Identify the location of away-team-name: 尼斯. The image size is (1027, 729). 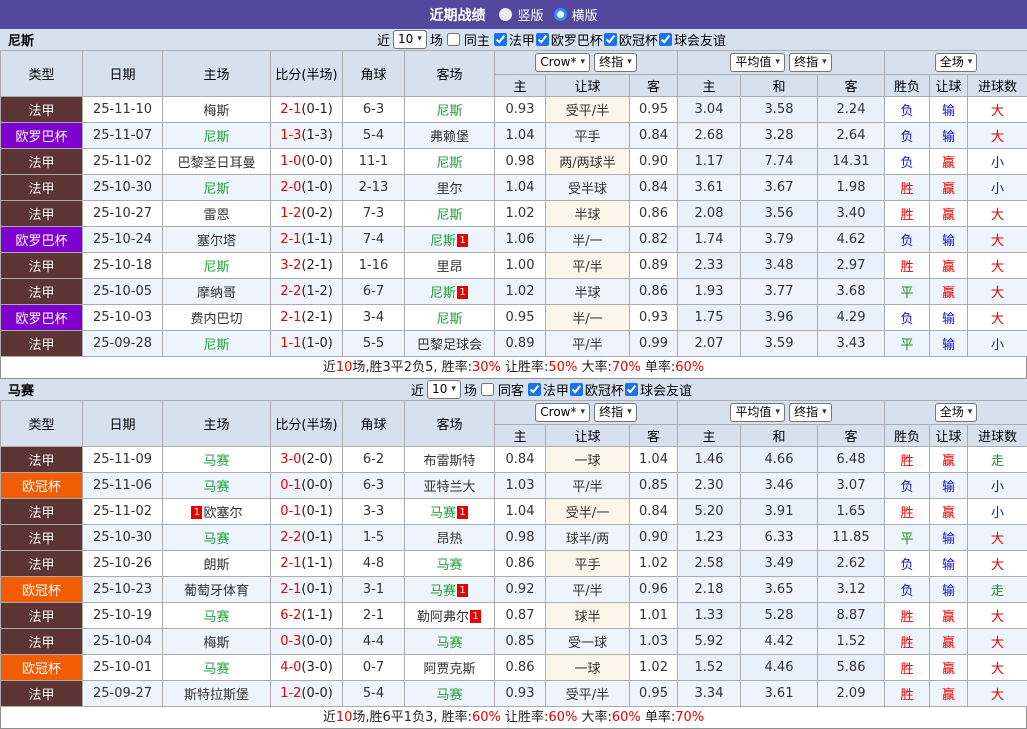
(442, 293).